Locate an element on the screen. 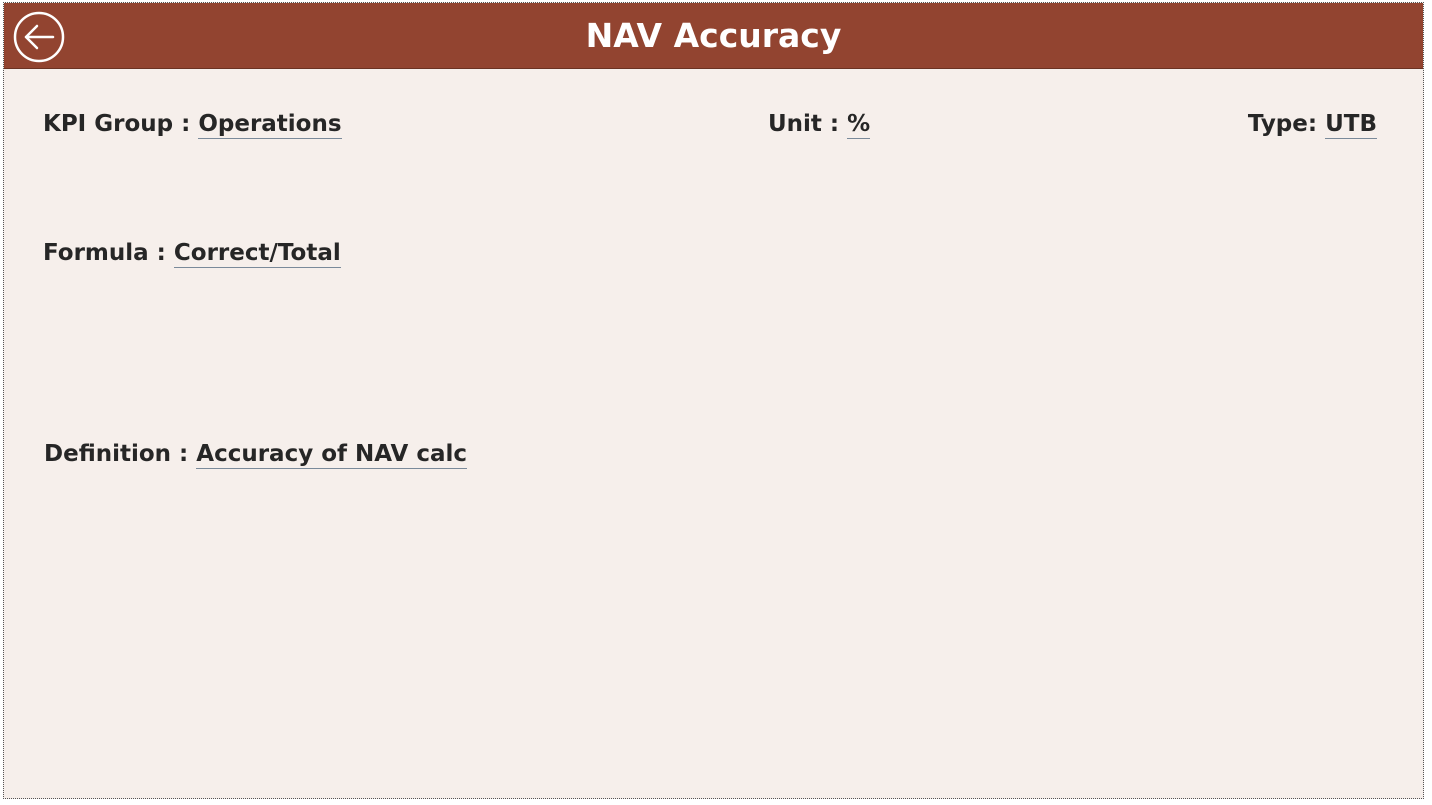 The height and width of the screenshot is (805, 1432). definition-value: Accuracy of NAV calc is located at coordinates (331, 455).